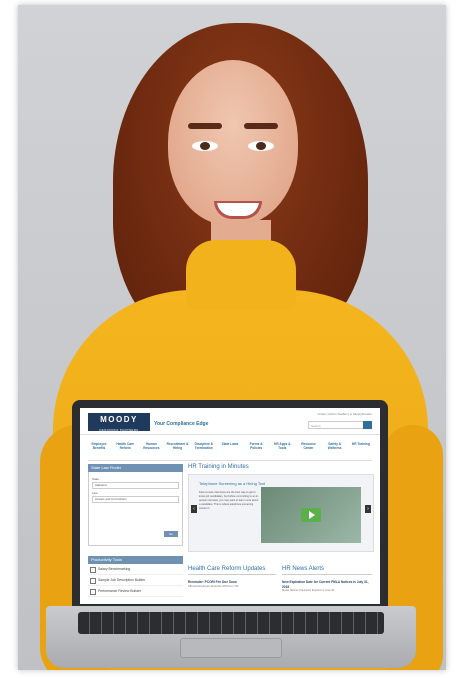  I want to click on nav-hr-training: HR Training, so click(361, 451).